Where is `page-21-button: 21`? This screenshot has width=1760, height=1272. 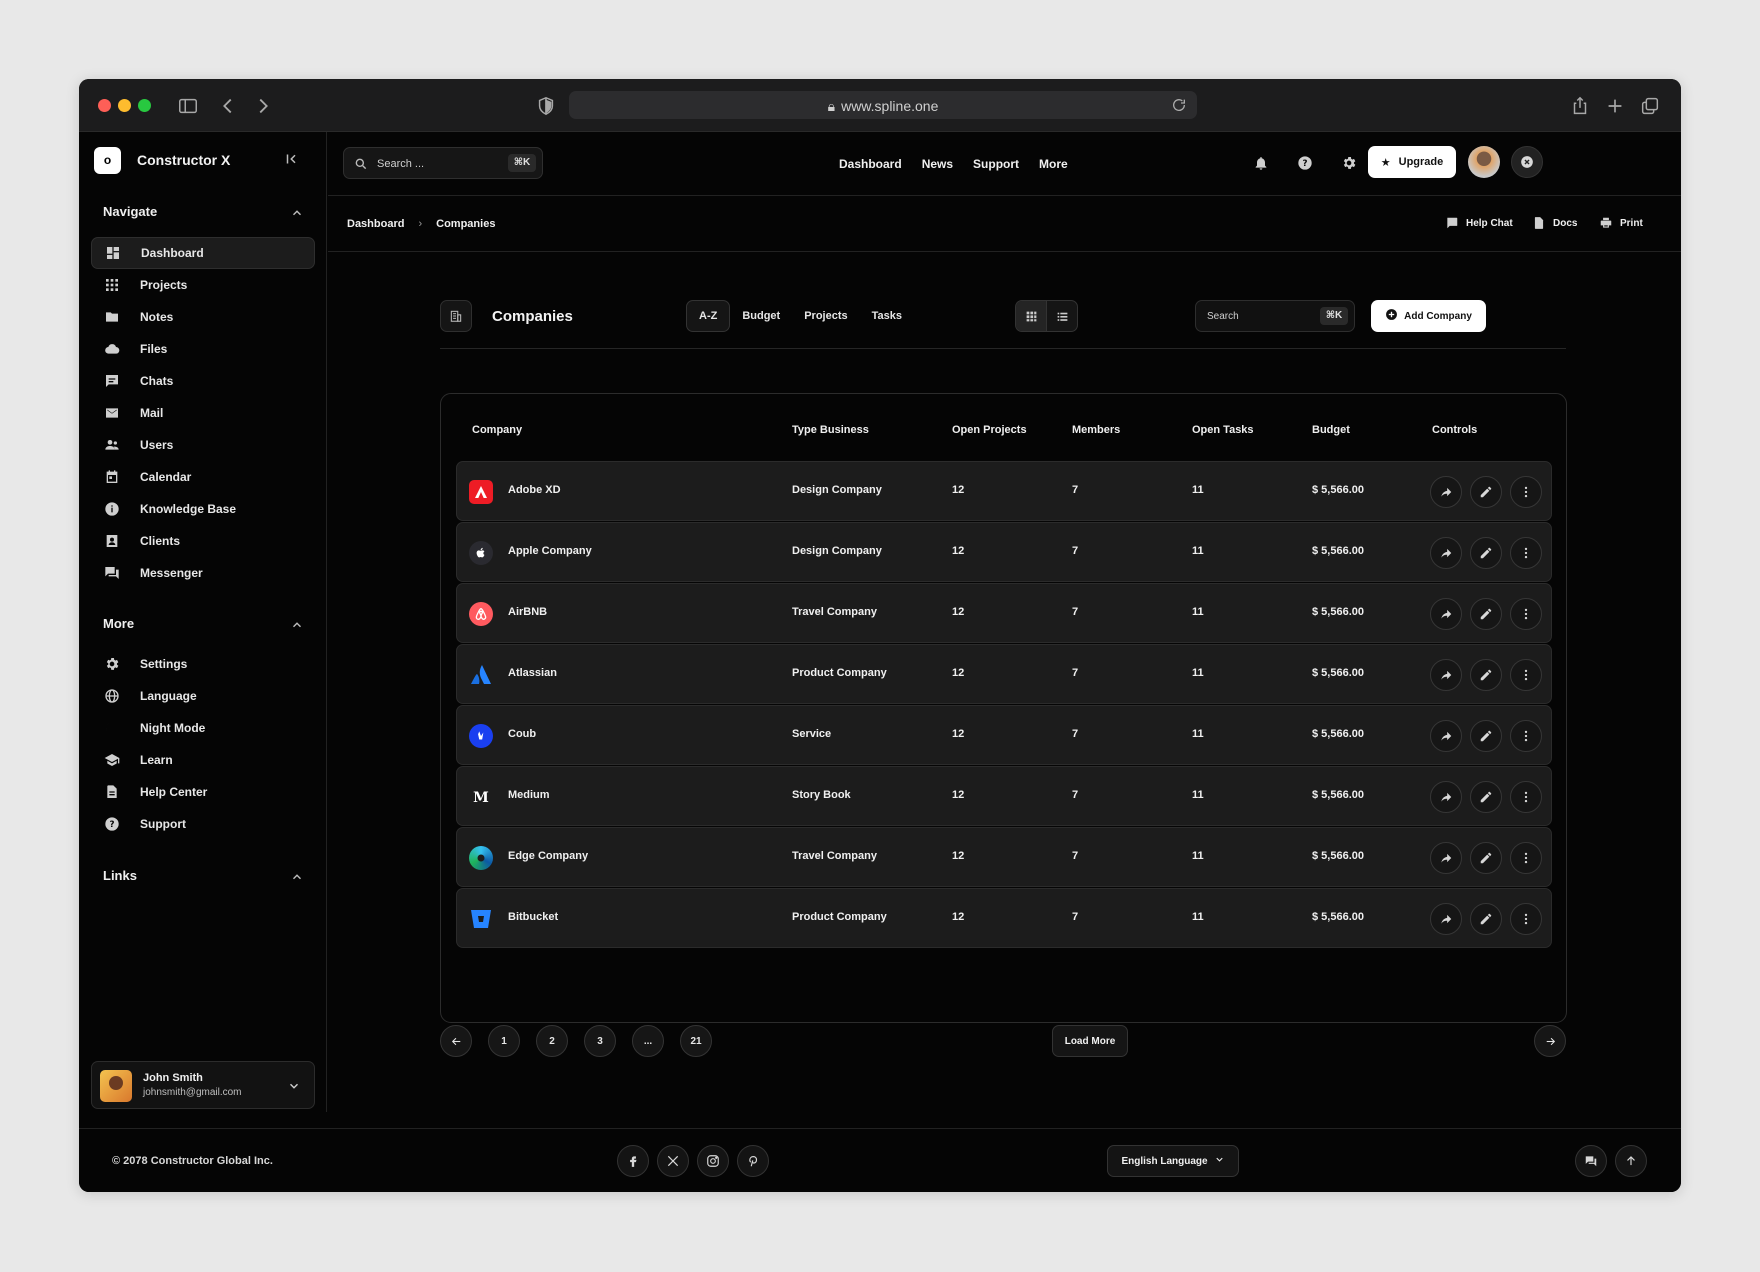
page-21-button: 21 is located at coordinates (696, 1041).